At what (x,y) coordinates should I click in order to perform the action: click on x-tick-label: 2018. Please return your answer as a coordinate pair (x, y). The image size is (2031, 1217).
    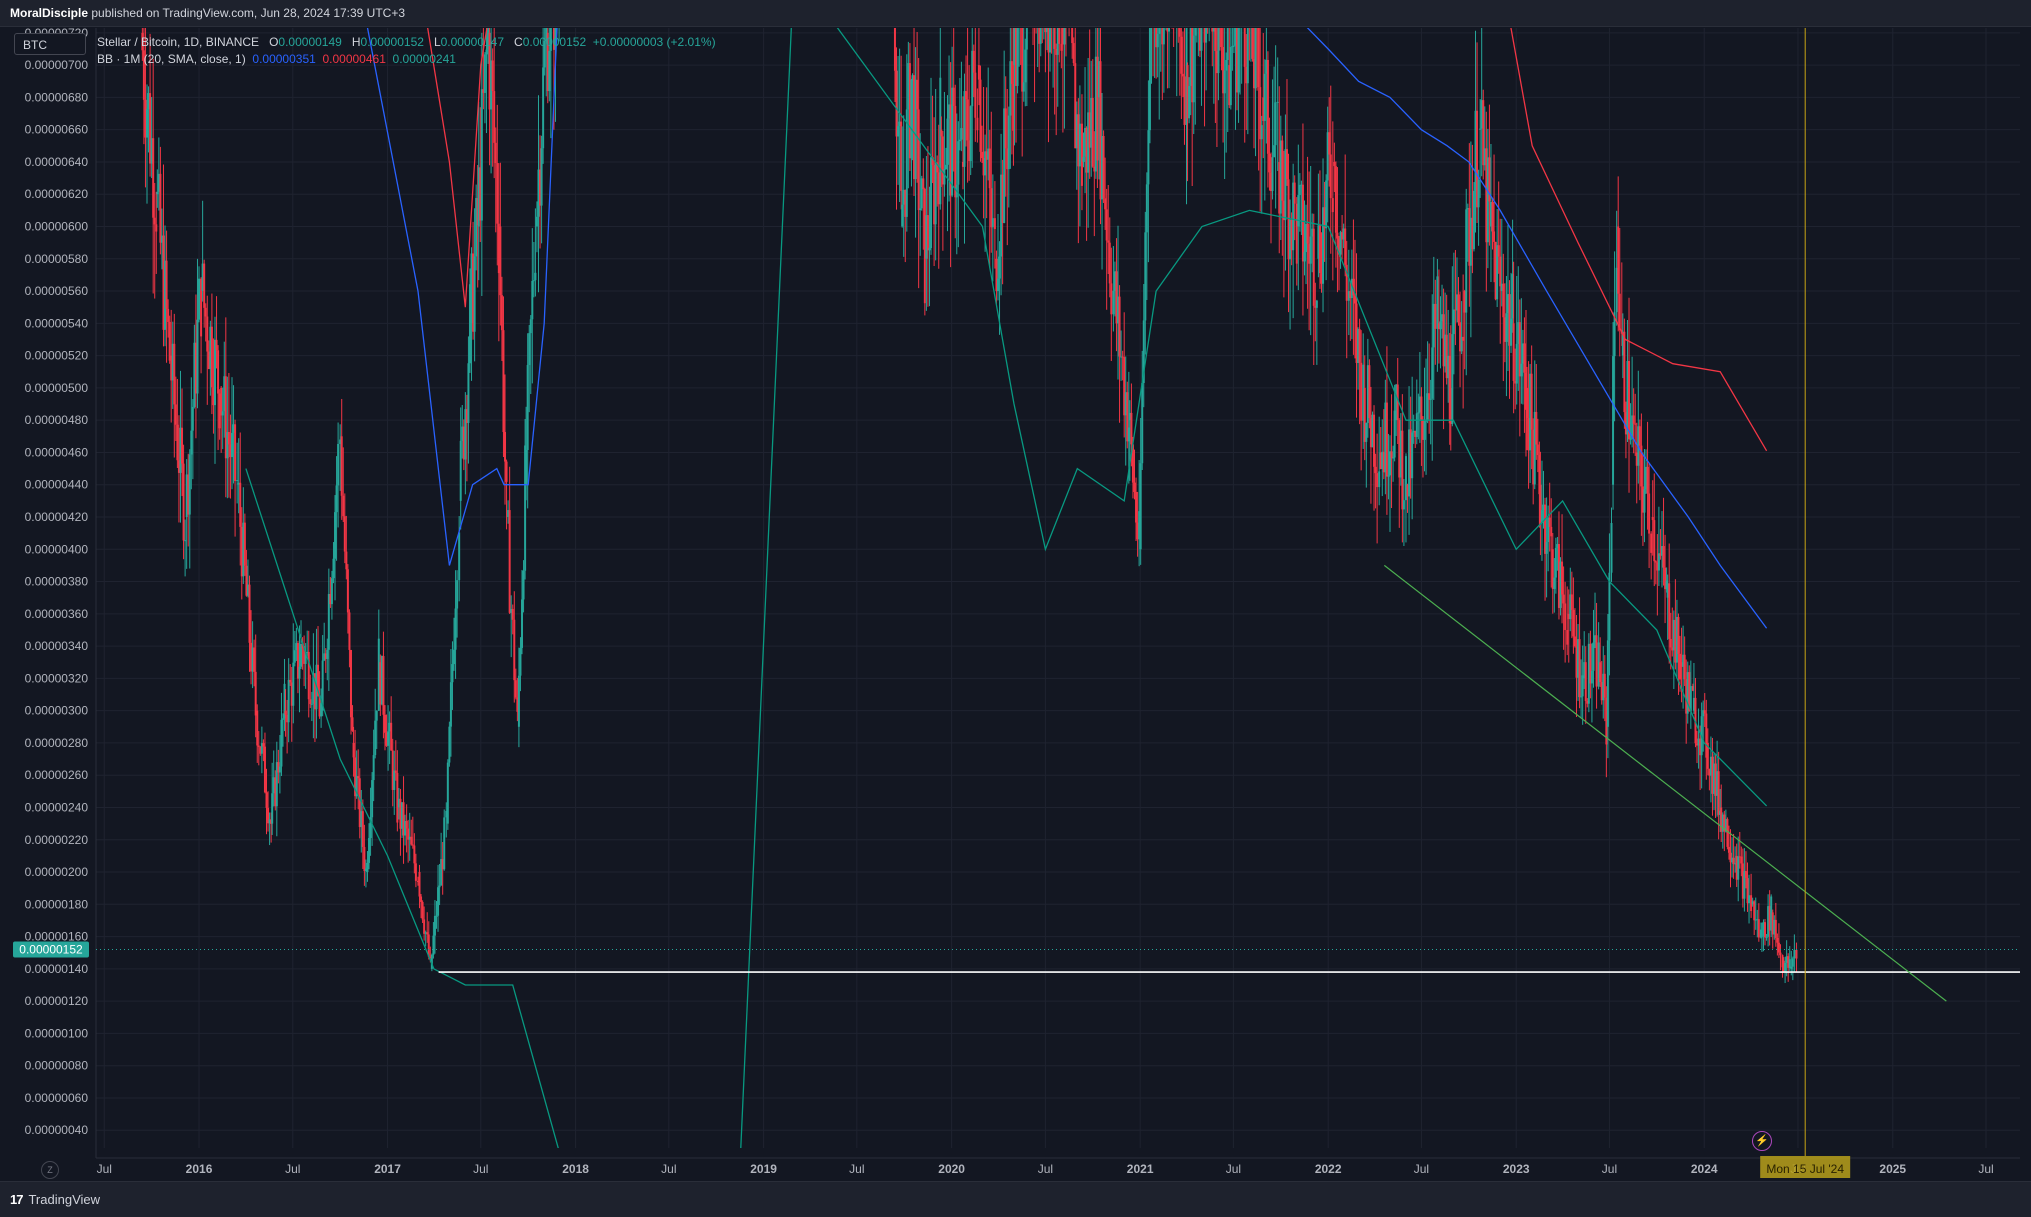
    Looking at the image, I should click on (575, 1169).